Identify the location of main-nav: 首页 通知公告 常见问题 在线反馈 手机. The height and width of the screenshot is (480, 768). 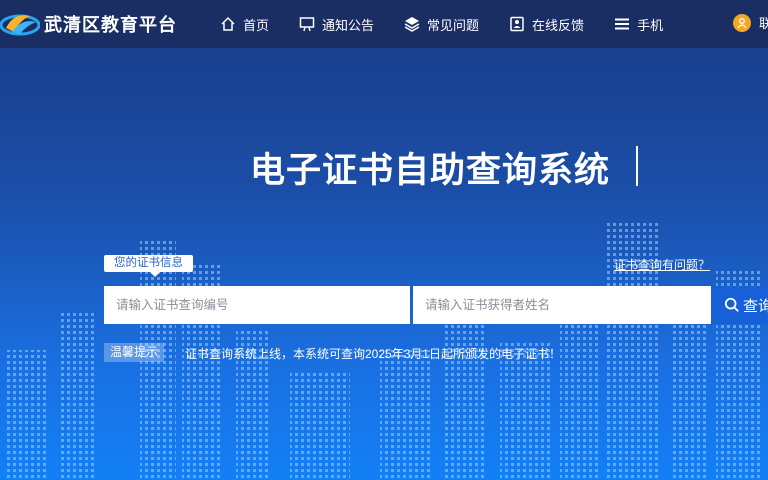
(456, 24).